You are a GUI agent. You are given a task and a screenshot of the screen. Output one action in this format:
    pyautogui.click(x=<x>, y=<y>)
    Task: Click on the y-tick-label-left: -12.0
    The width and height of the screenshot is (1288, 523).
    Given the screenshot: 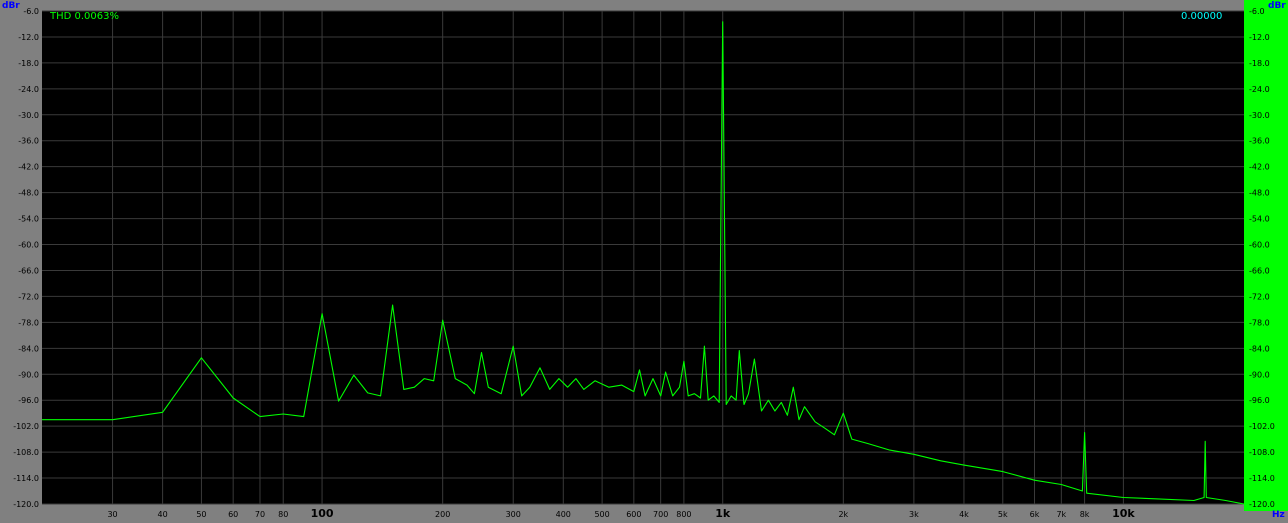 What is the action you would take?
    pyautogui.click(x=28, y=37)
    